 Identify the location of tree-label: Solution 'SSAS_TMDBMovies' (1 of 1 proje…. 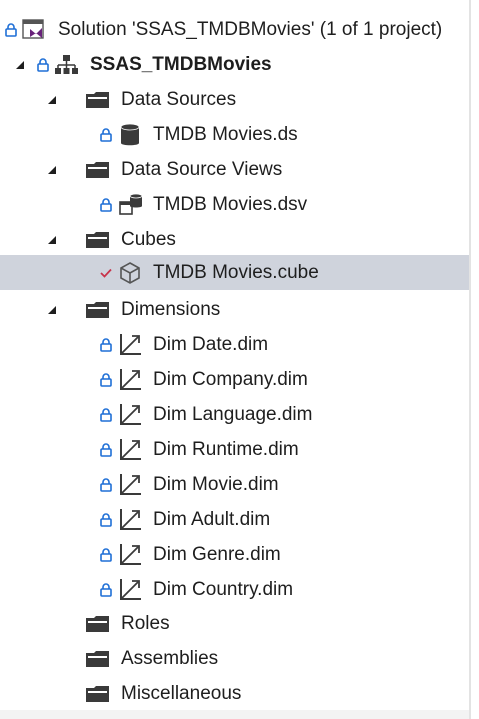
(250, 29).